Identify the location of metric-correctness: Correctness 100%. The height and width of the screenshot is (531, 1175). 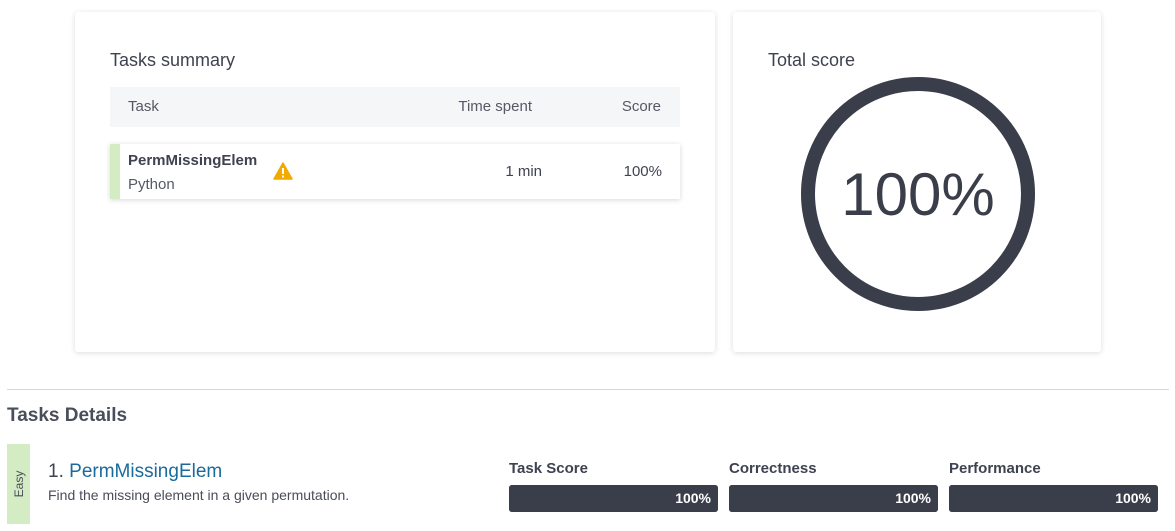
(833, 486).